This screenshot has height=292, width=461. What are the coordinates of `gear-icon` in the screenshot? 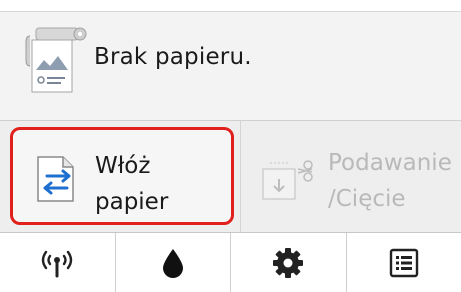 It's located at (288, 263).